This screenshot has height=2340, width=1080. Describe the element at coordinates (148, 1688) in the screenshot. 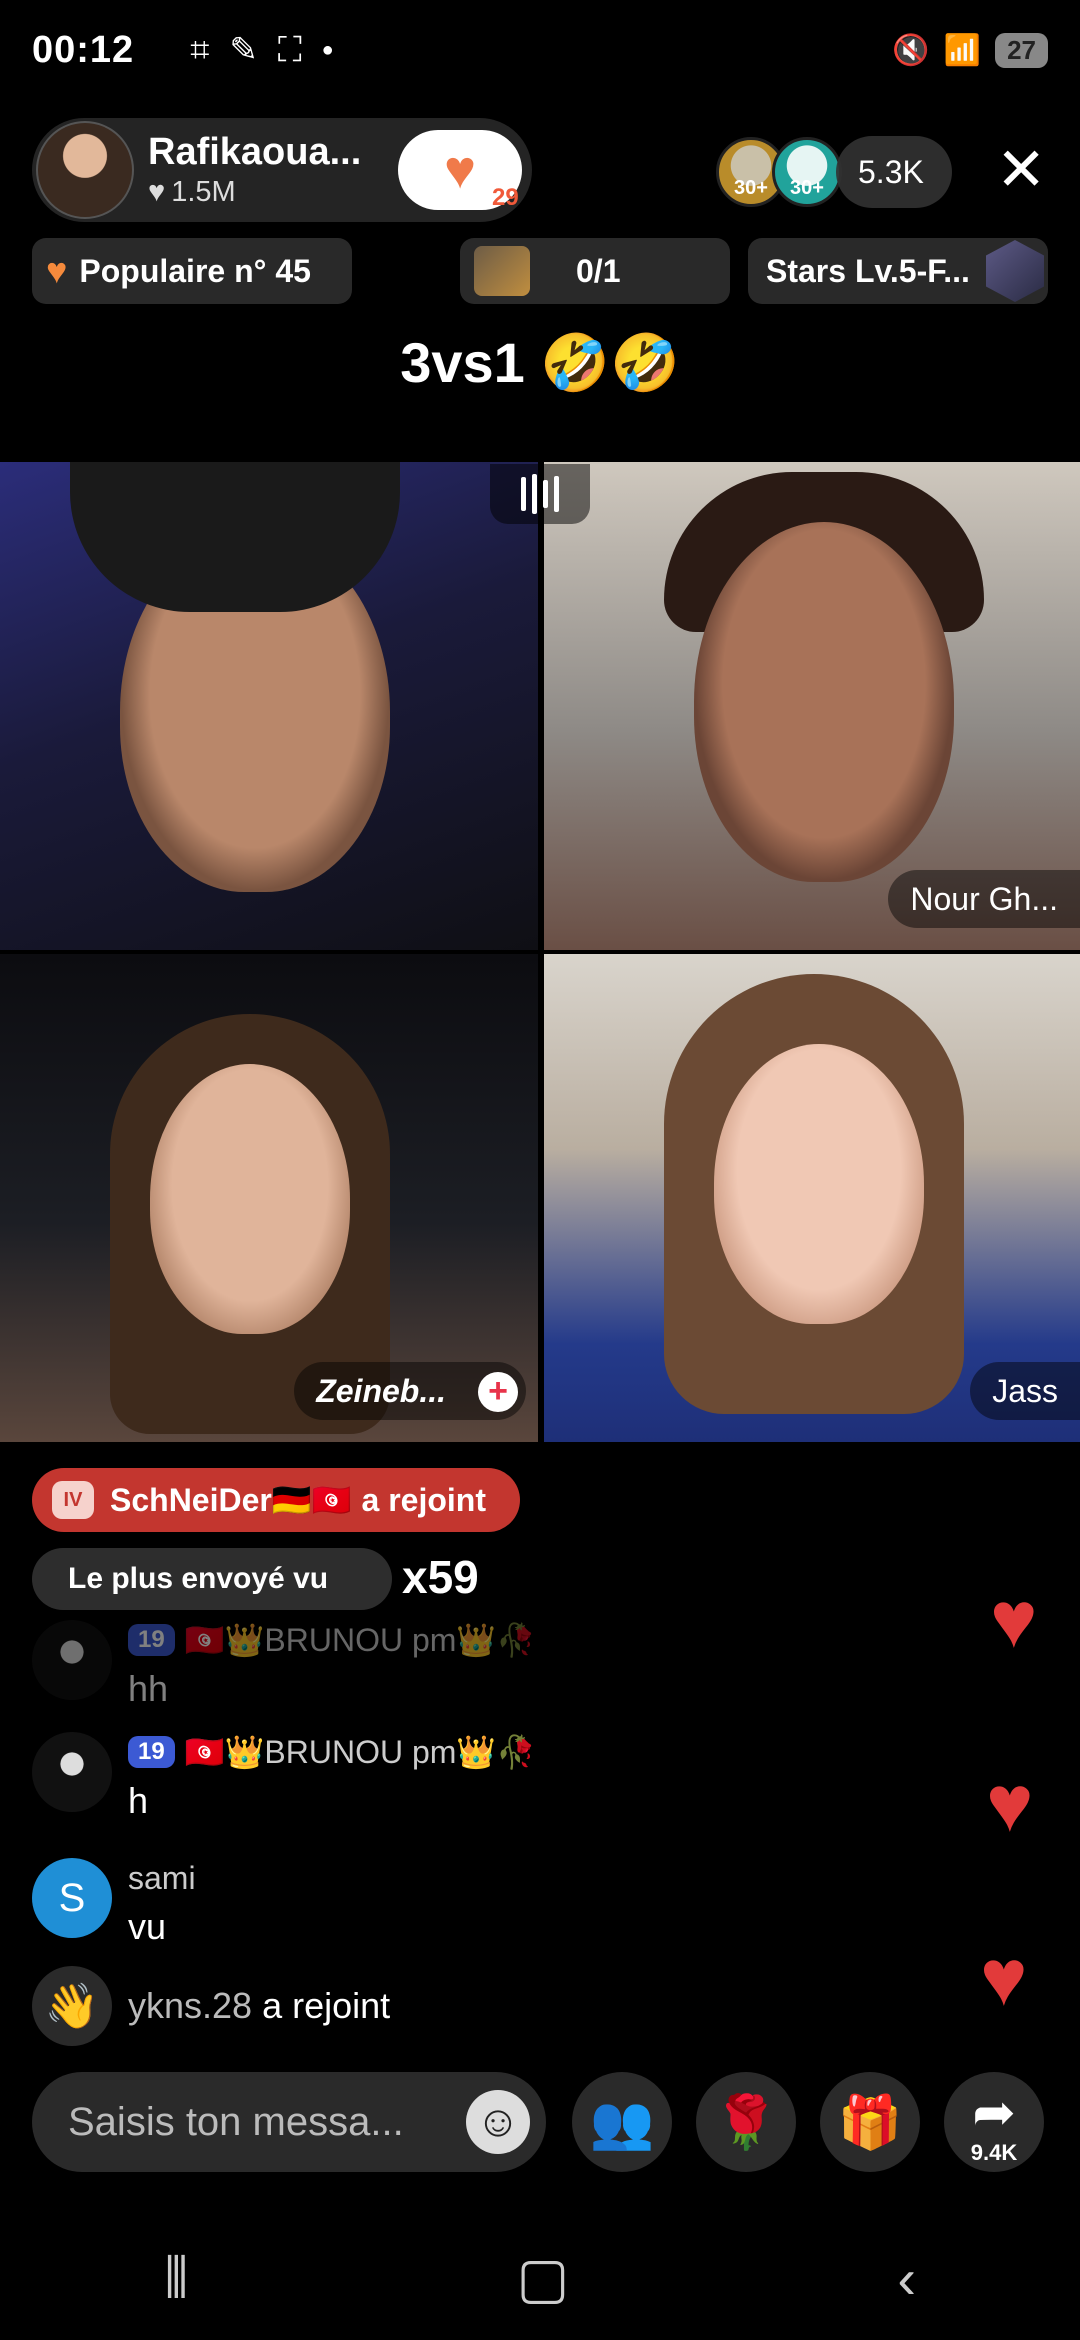

I see `comment-text: hh` at that location.